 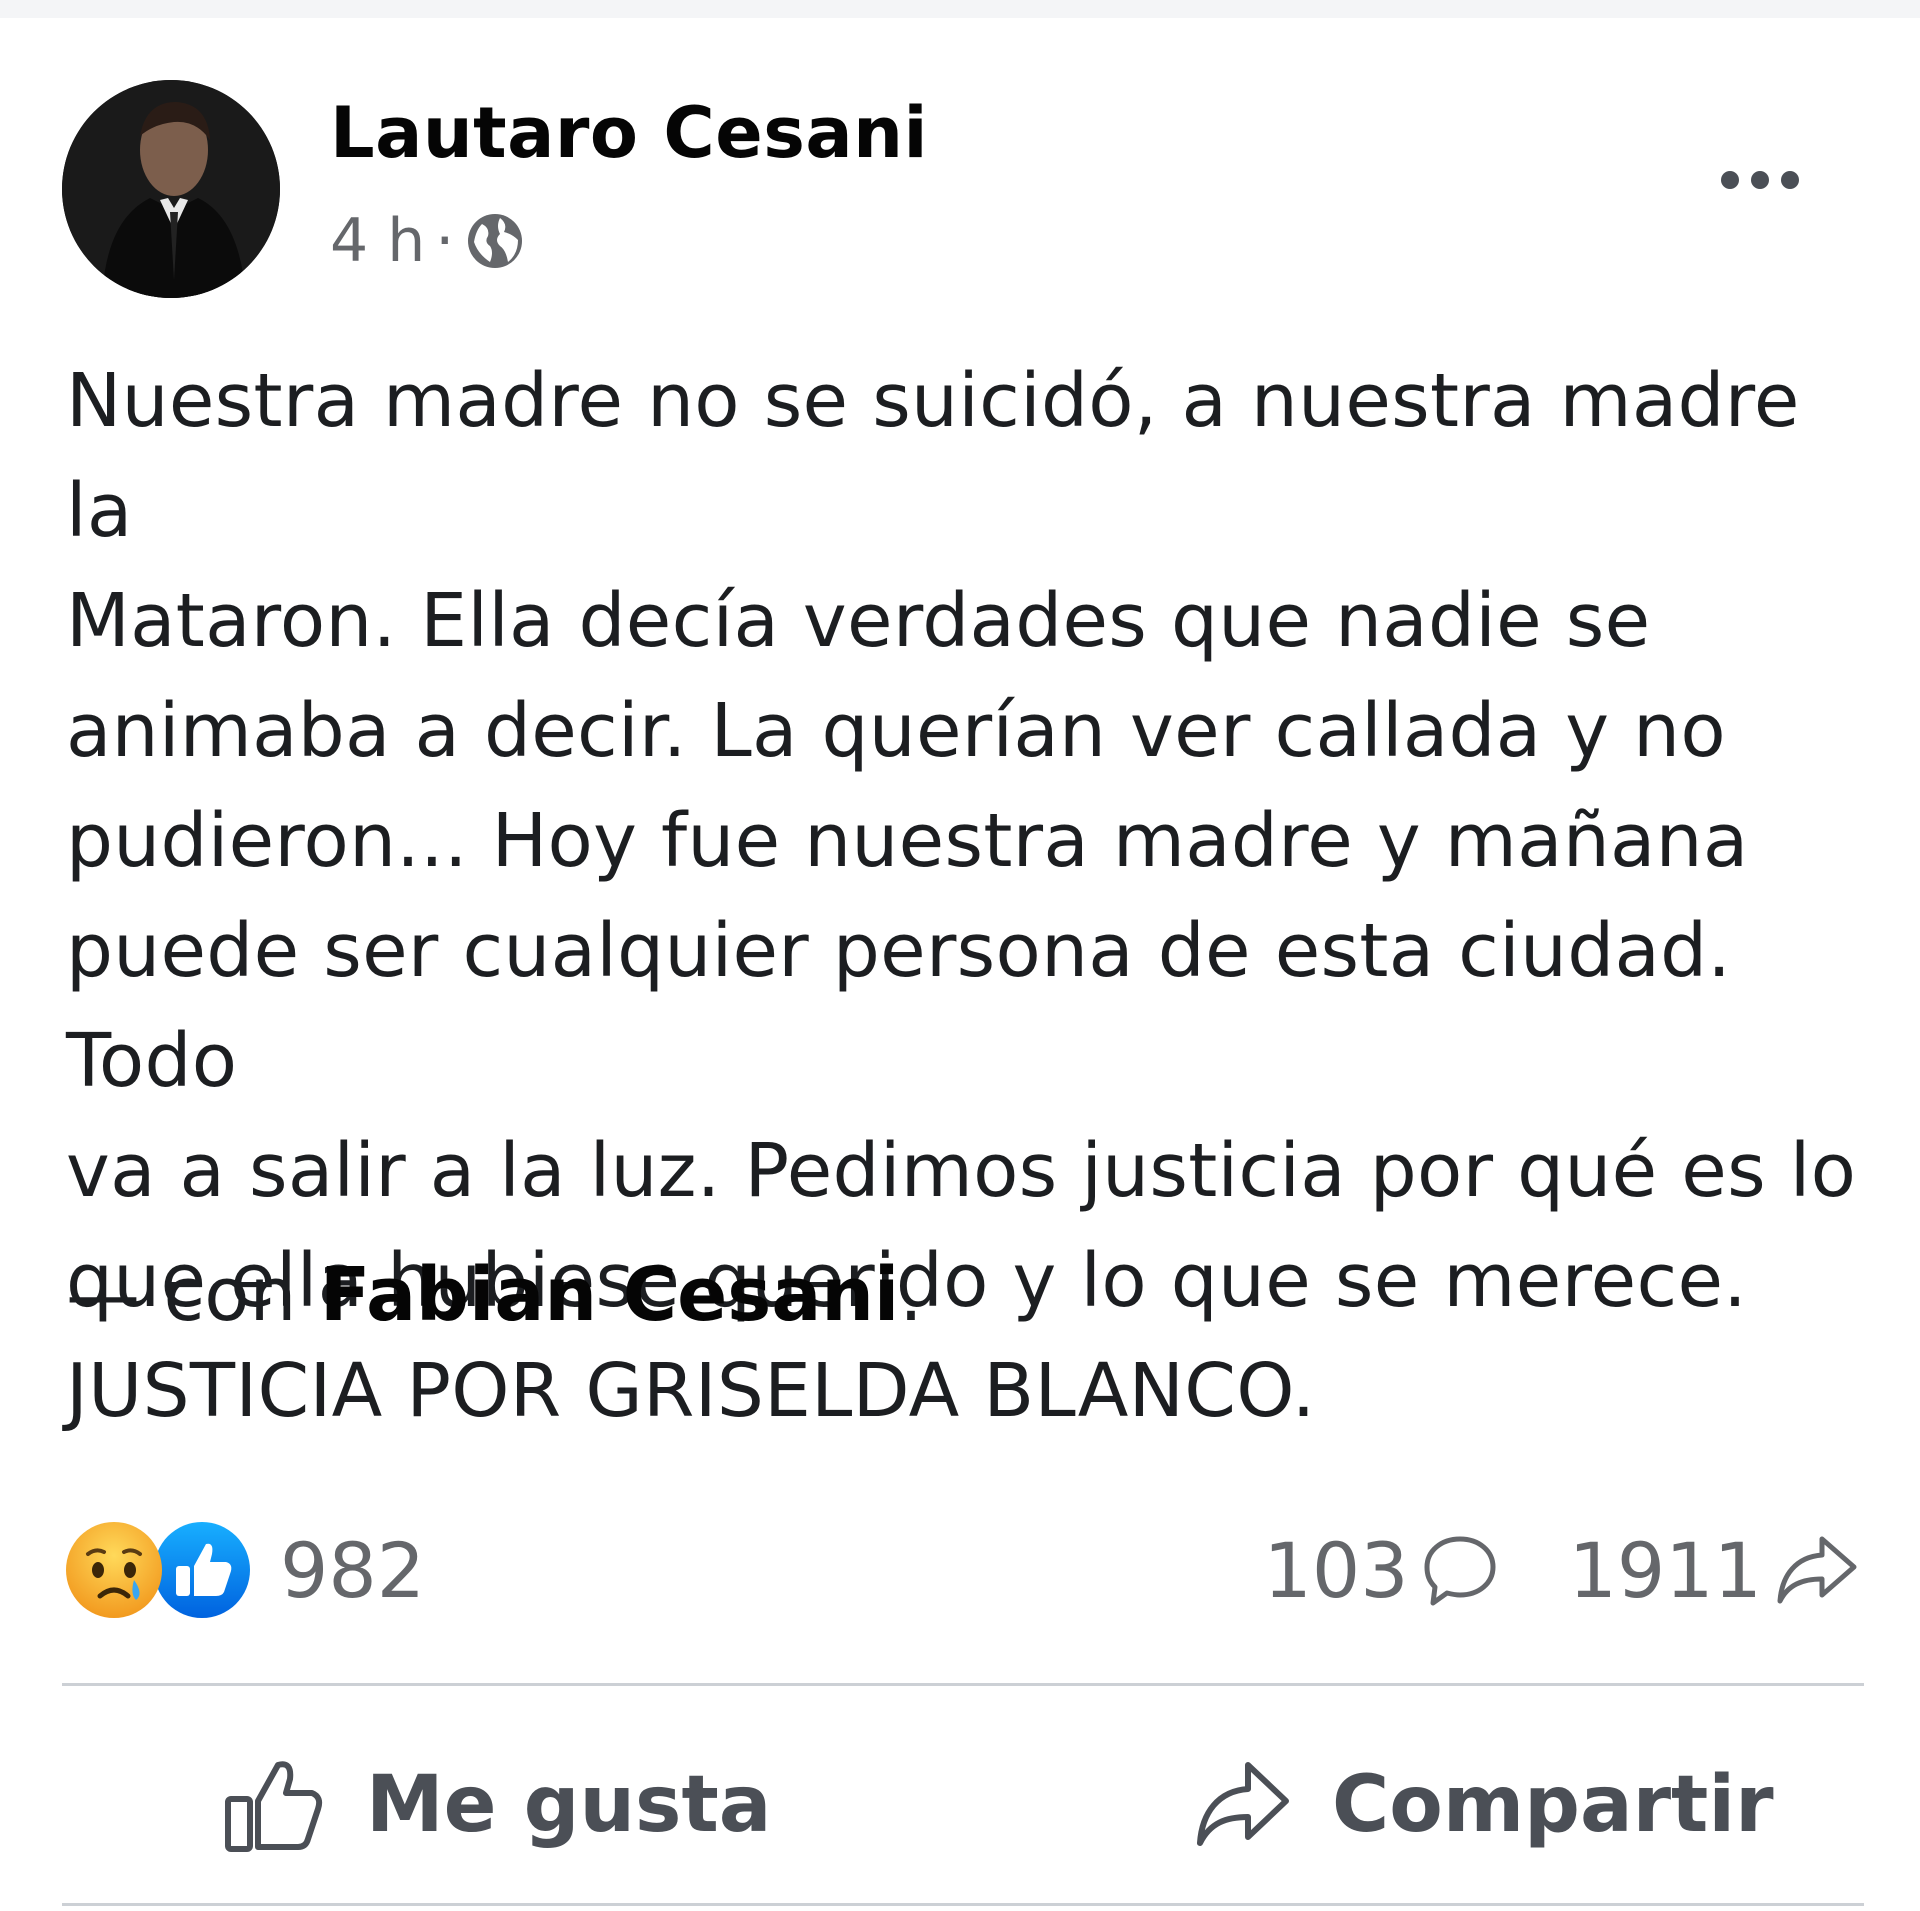 What do you see at coordinates (1562, 1570) in the screenshot?
I see `post-stats: 103 1911` at bounding box center [1562, 1570].